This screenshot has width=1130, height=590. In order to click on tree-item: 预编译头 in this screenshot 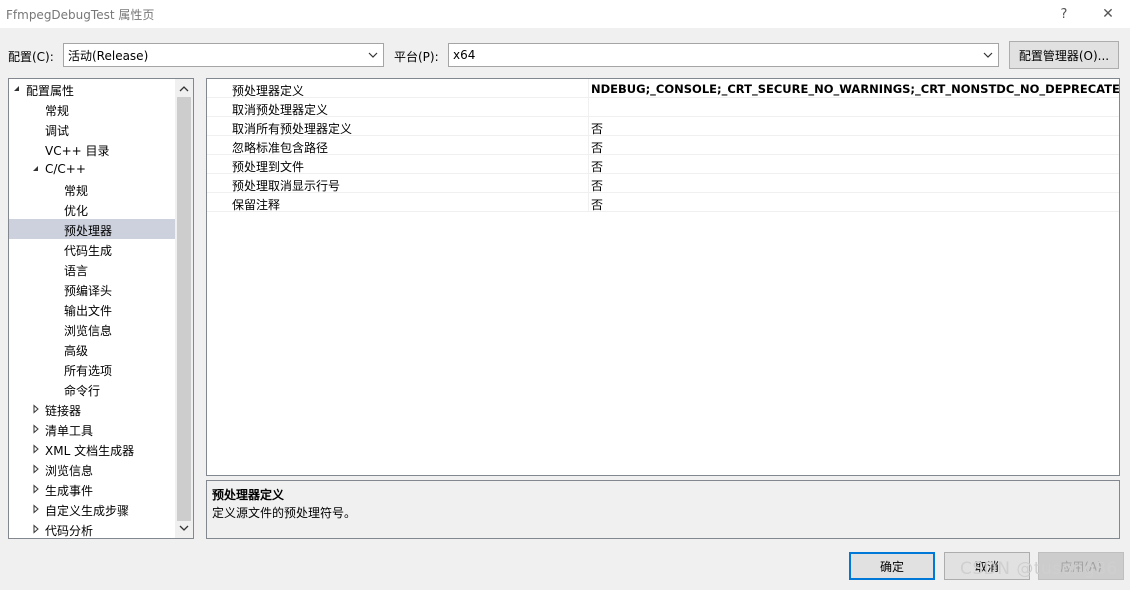, I will do `click(92, 289)`.